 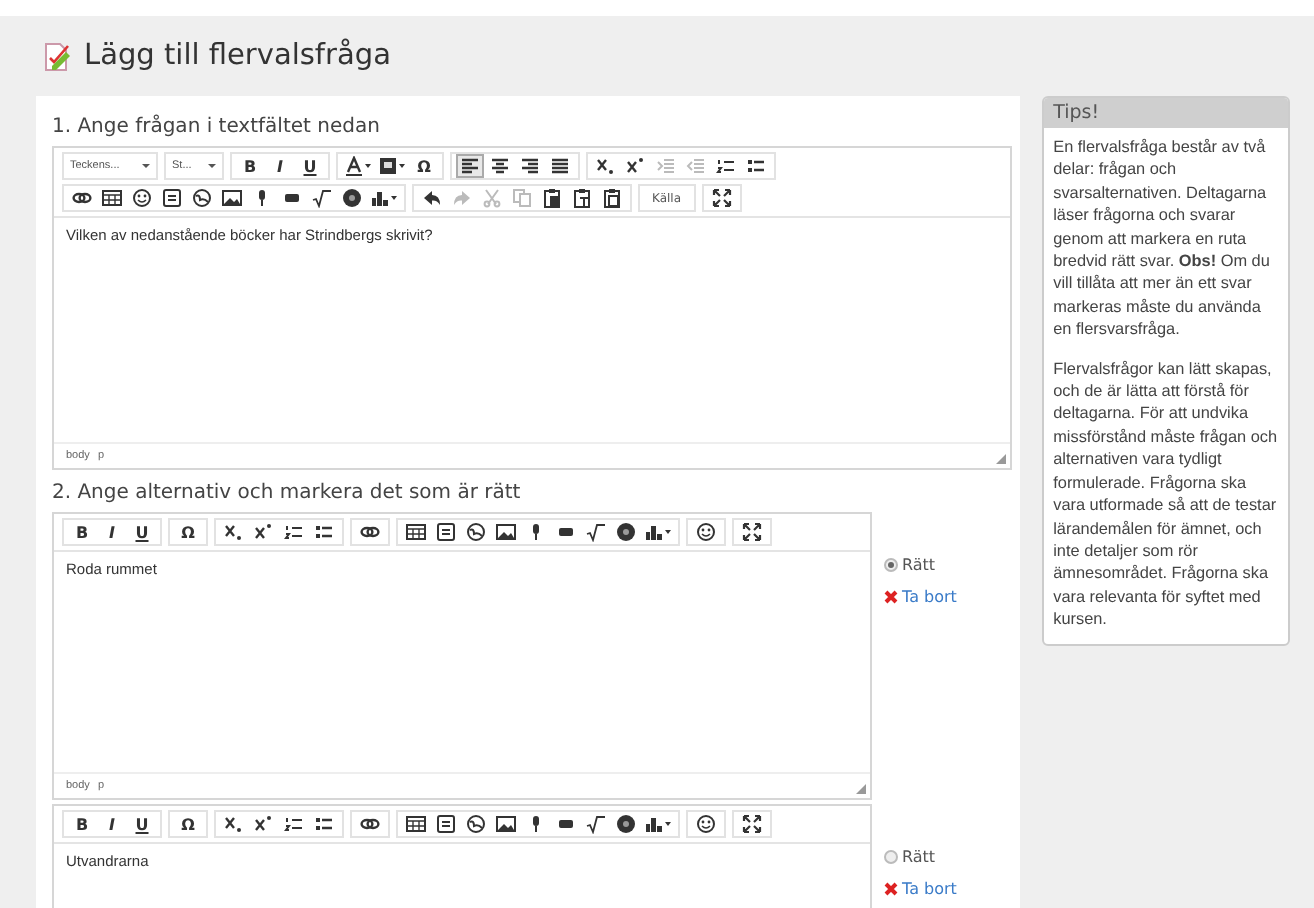 What do you see at coordinates (470, 166) in the screenshot?
I see `align-left-icon` at bounding box center [470, 166].